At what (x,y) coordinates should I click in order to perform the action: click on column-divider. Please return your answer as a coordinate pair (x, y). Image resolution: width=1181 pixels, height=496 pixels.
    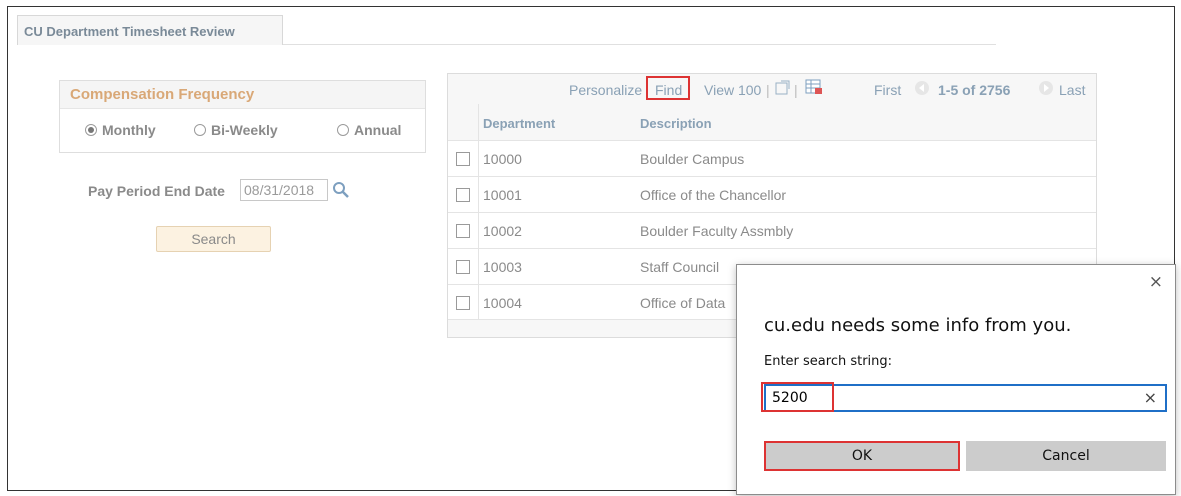
    Looking at the image, I should click on (478, 211).